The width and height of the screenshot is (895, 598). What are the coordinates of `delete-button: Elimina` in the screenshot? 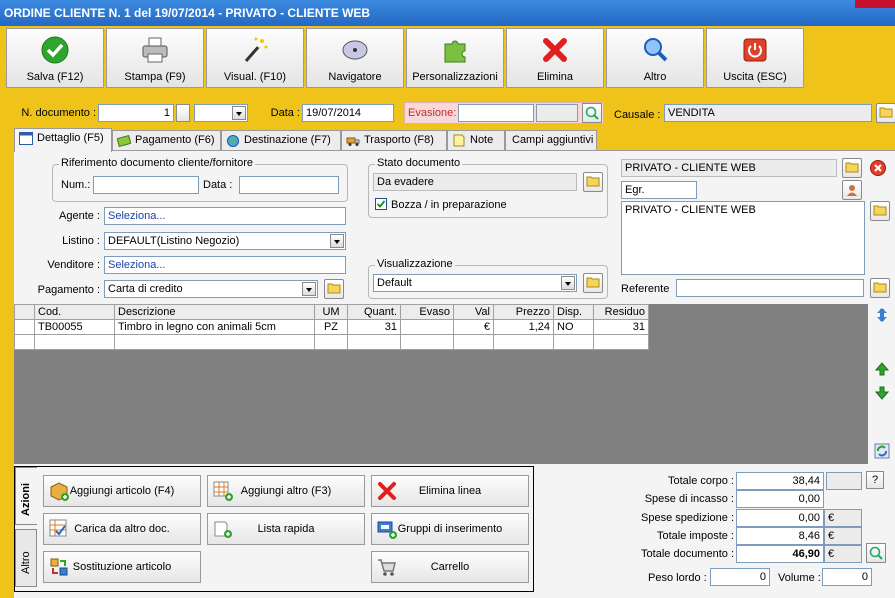 It's located at (555, 58).